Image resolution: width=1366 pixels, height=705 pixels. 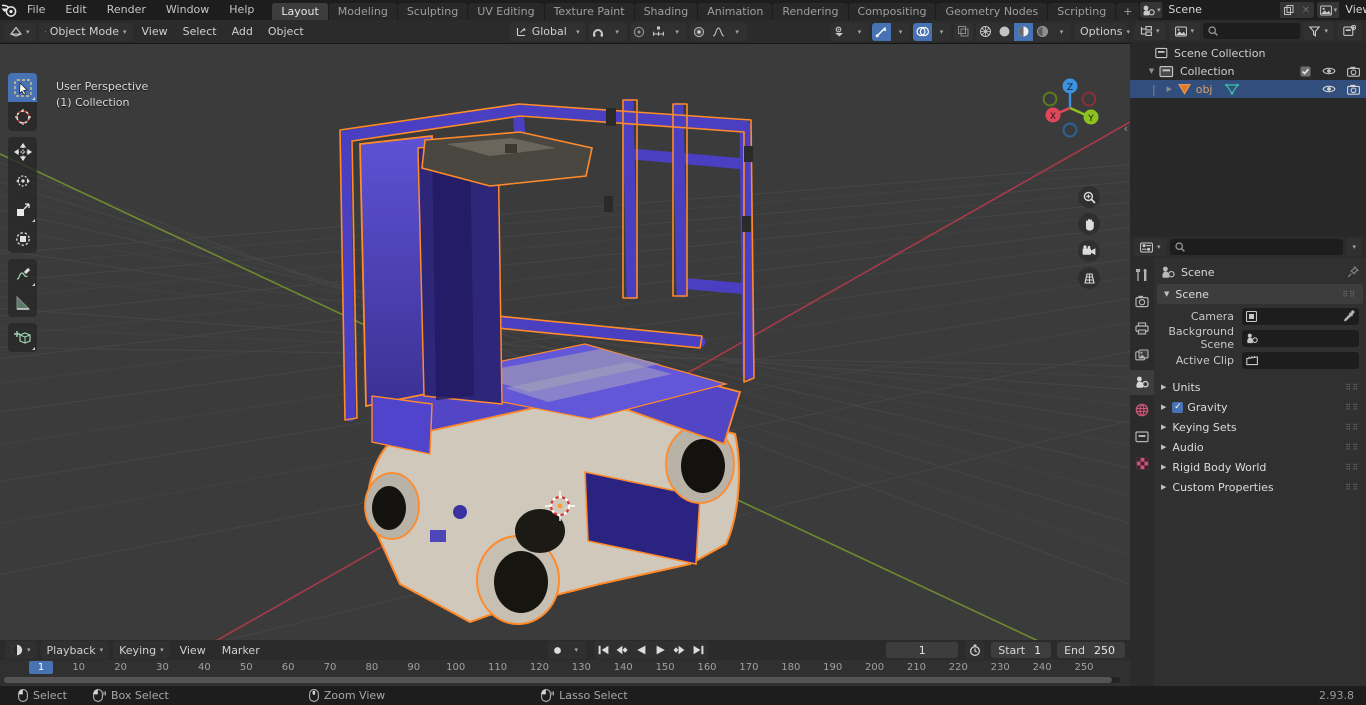 I want to click on shading-mode-group: ▾, so click(x=1023, y=31).